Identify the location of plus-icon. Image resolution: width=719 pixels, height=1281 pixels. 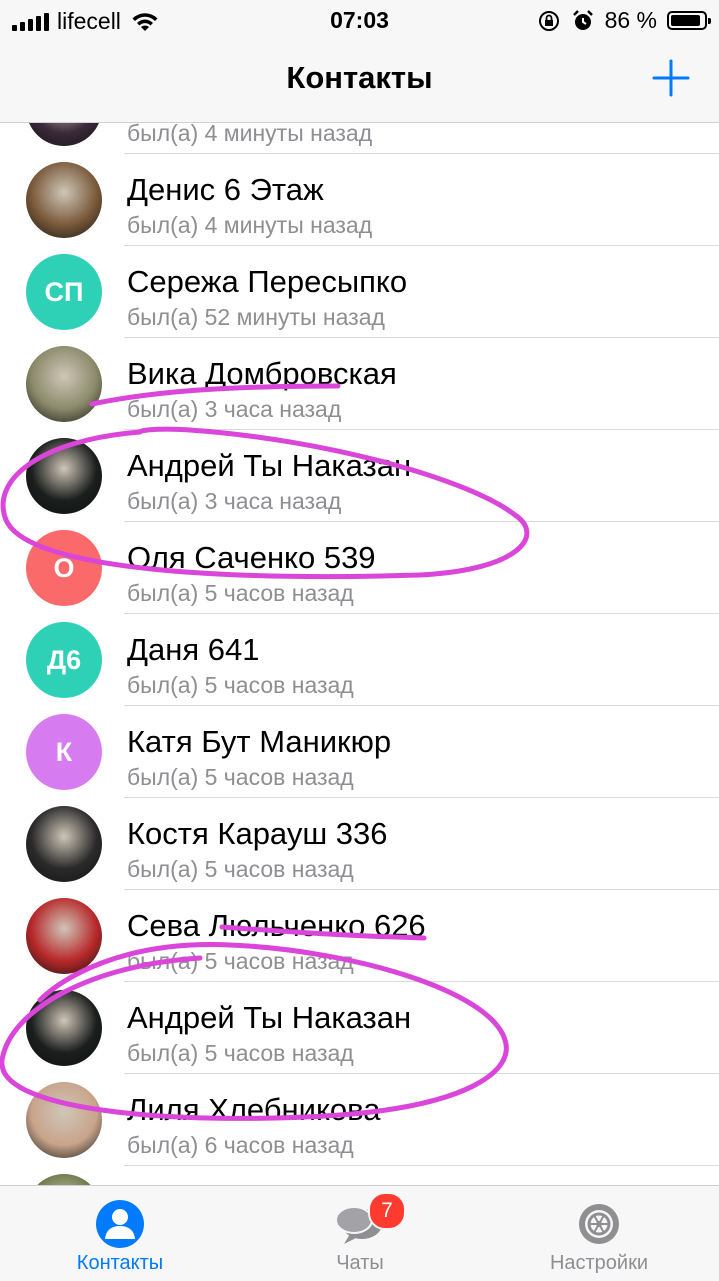
(671, 78).